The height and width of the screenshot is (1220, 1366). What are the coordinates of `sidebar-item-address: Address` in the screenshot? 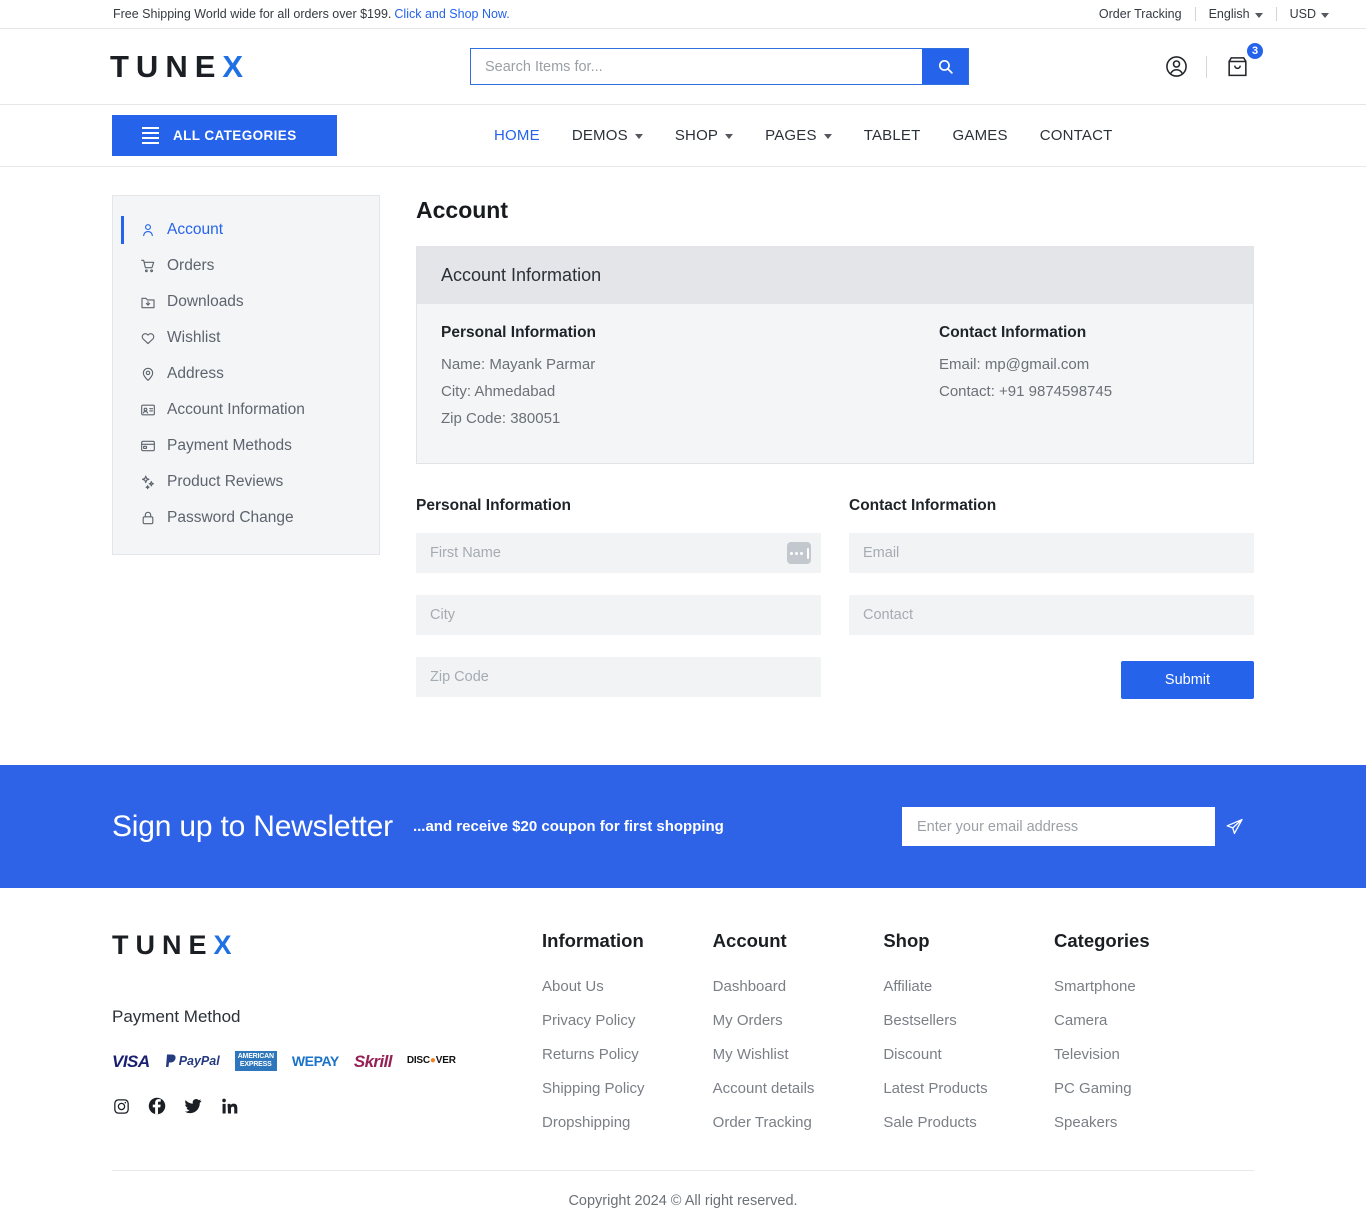 It's located at (246, 374).